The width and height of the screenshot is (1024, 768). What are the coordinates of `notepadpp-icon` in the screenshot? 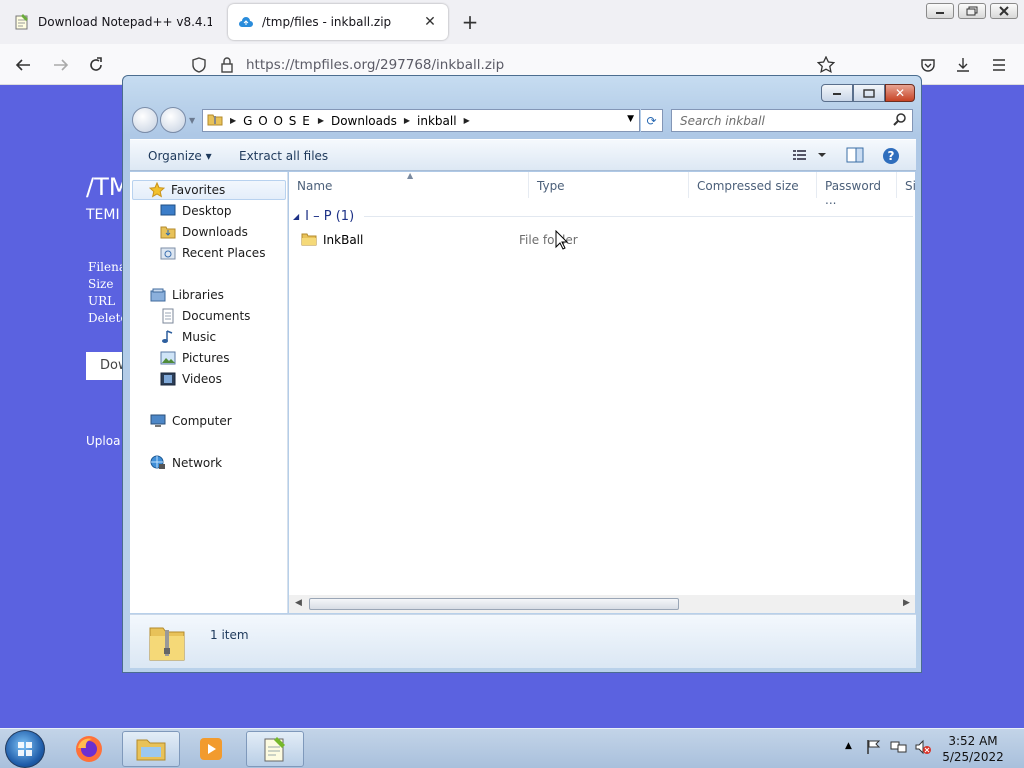 It's located at (274, 749).